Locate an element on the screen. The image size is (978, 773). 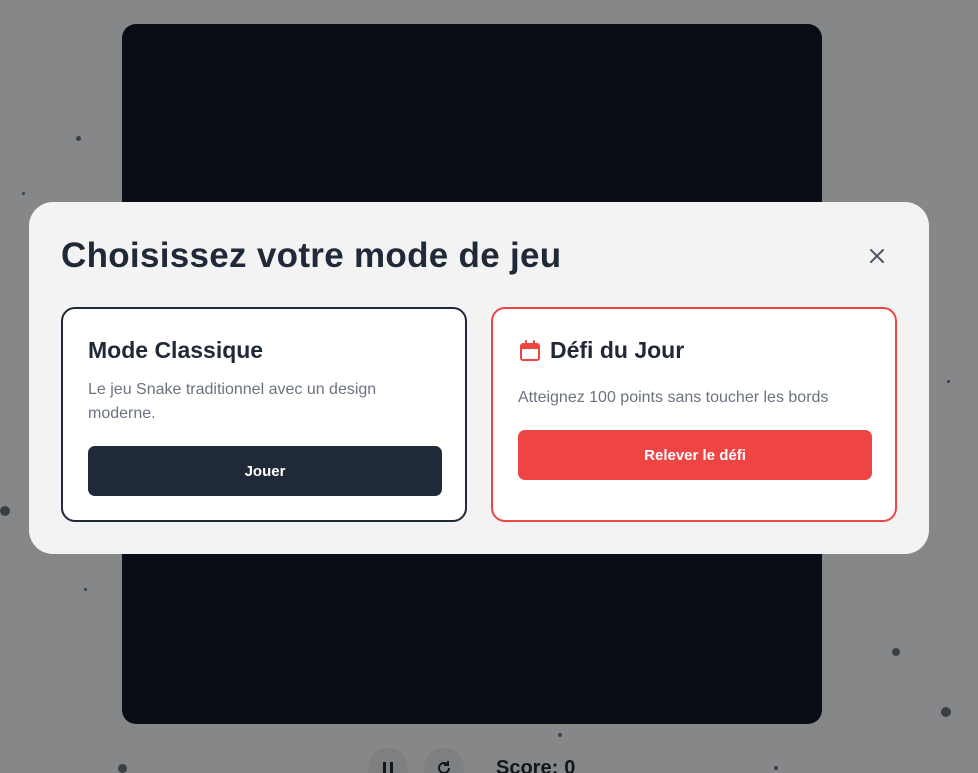
daily-challenge-title-text: Défi du Jour is located at coordinates (617, 350).